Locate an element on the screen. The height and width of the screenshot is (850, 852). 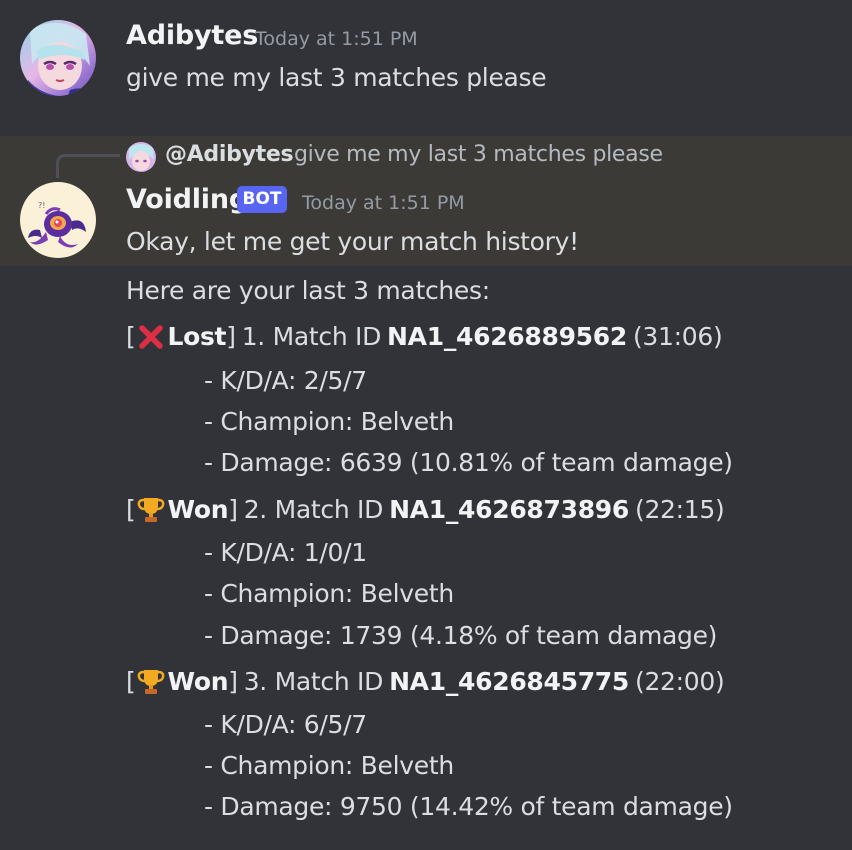
match-damage: - Damage: 9750 (14.42% of team damage) is located at coordinates (468, 806).